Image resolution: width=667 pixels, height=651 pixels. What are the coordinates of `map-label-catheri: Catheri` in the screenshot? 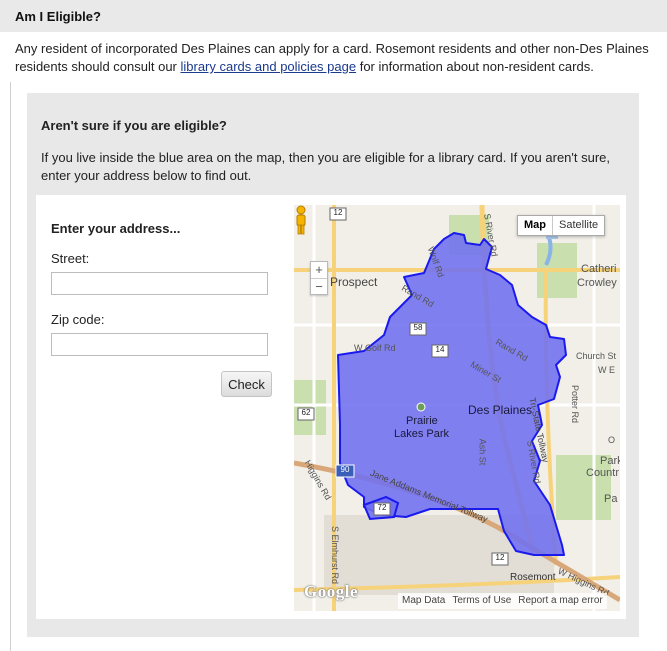 It's located at (599, 269).